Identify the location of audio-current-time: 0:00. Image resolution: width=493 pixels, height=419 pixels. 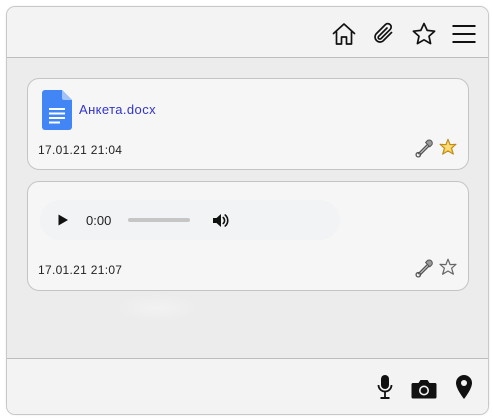
(99, 220).